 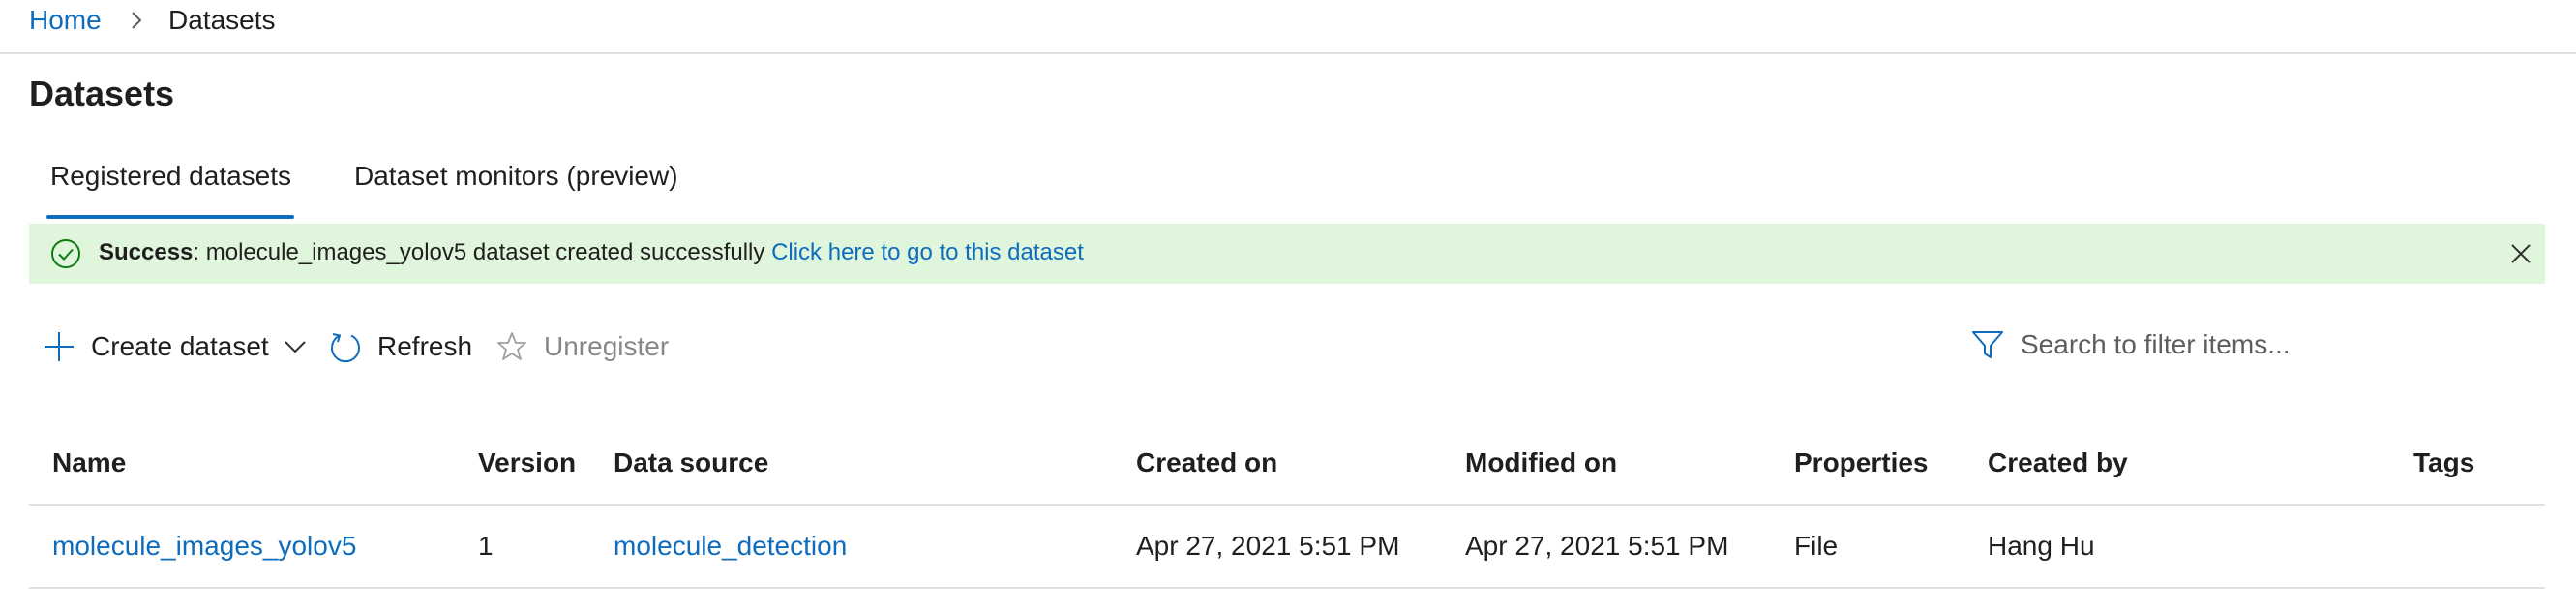 I want to click on column-header-properties: Properties, so click(x=1861, y=462).